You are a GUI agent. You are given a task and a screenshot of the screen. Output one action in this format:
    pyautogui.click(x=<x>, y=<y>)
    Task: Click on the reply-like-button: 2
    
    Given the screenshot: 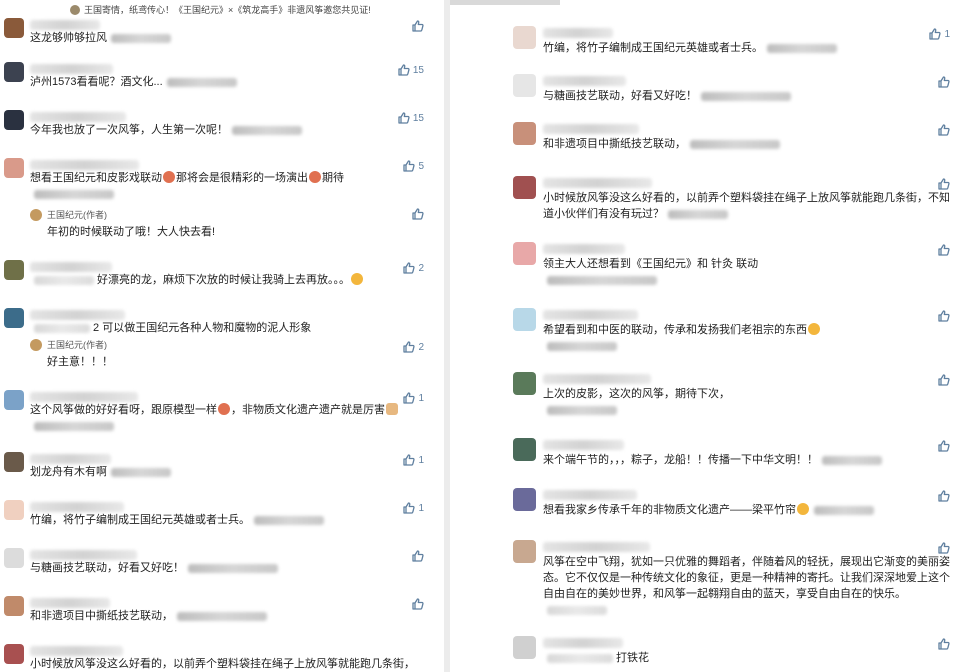 What is the action you would take?
    pyautogui.click(x=413, y=347)
    